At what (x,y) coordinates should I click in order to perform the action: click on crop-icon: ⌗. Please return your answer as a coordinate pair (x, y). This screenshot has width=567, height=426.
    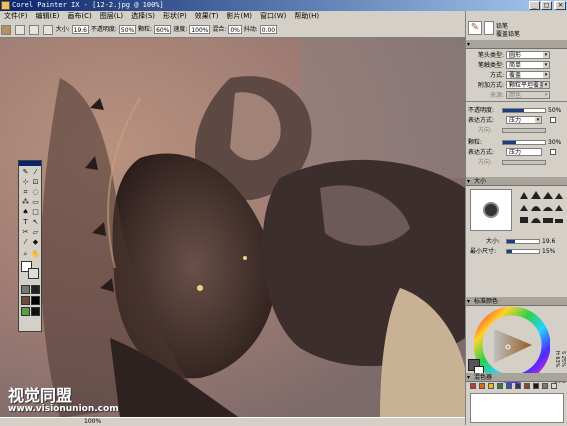
    Looking at the image, I should click on (25, 192).